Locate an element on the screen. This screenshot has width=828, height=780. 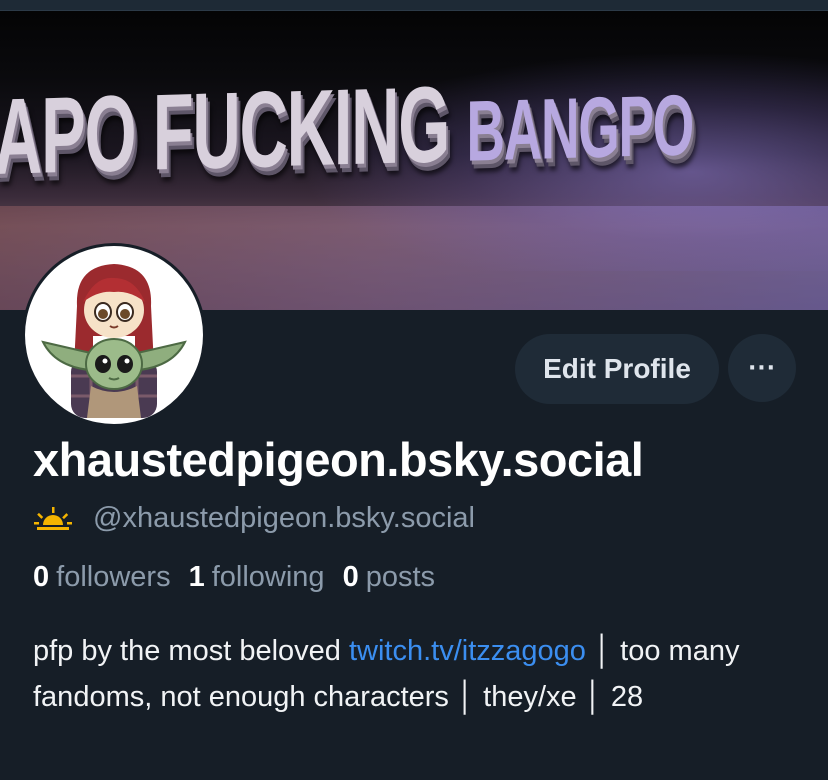
edit-profile-button: Edit Profile is located at coordinates (617, 369).